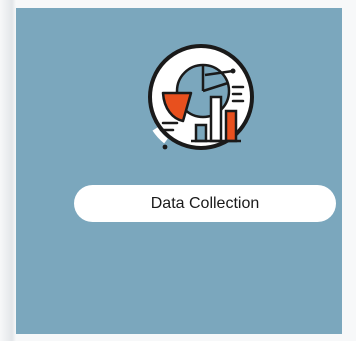 This screenshot has width=356, height=341. What do you see at coordinates (201, 97) in the screenshot?
I see `data-analytics-icon` at bounding box center [201, 97].